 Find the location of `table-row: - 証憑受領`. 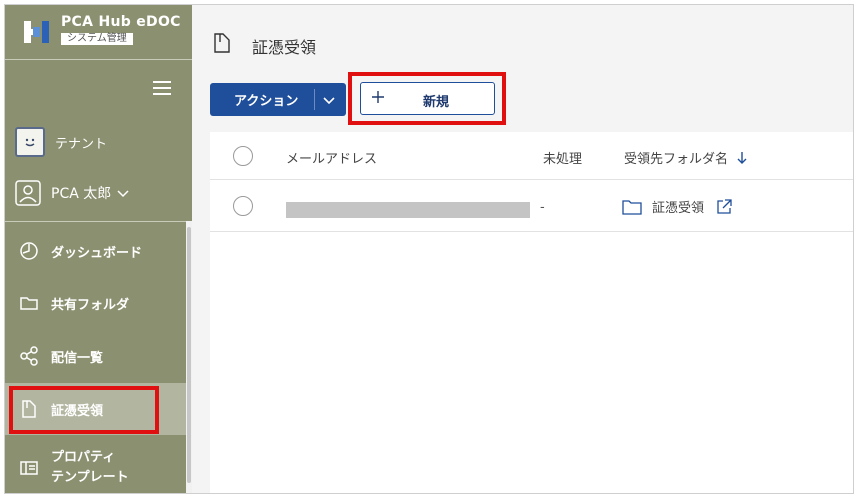

table-row: - 証憑受領 is located at coordinates (531, 206).